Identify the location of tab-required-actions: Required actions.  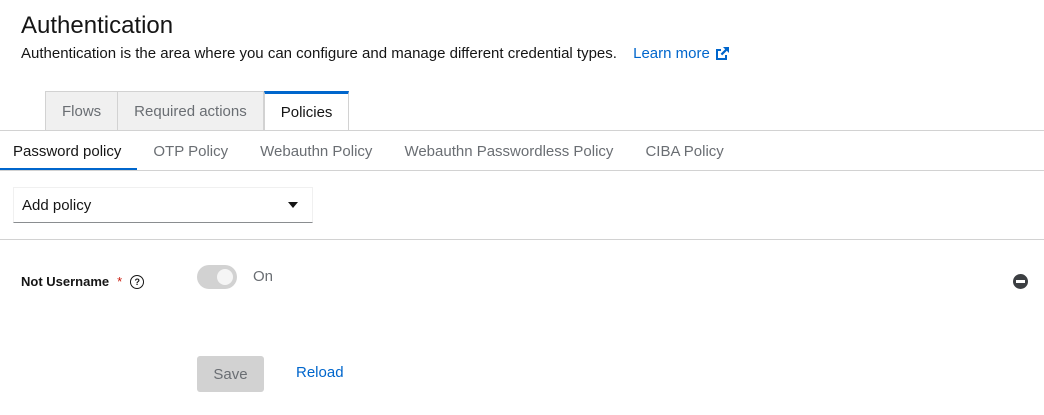
(191, 111).